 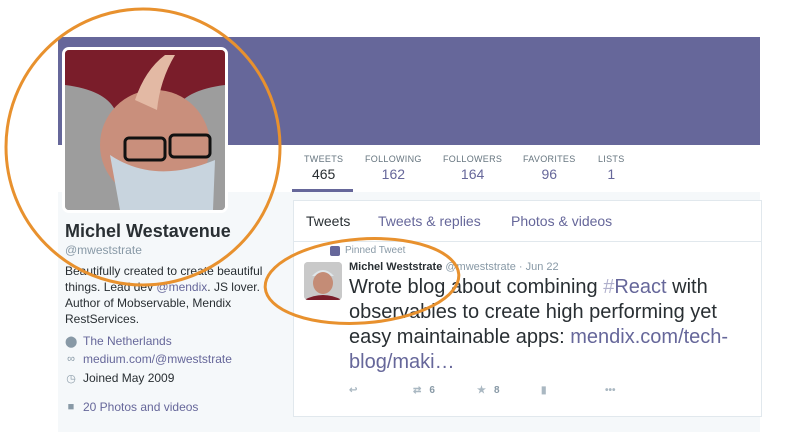 What do you see at coordinates (544, 390) in the screenshot?
I see `bar-chart-icon: ▮` at bounding box center [544, 390].